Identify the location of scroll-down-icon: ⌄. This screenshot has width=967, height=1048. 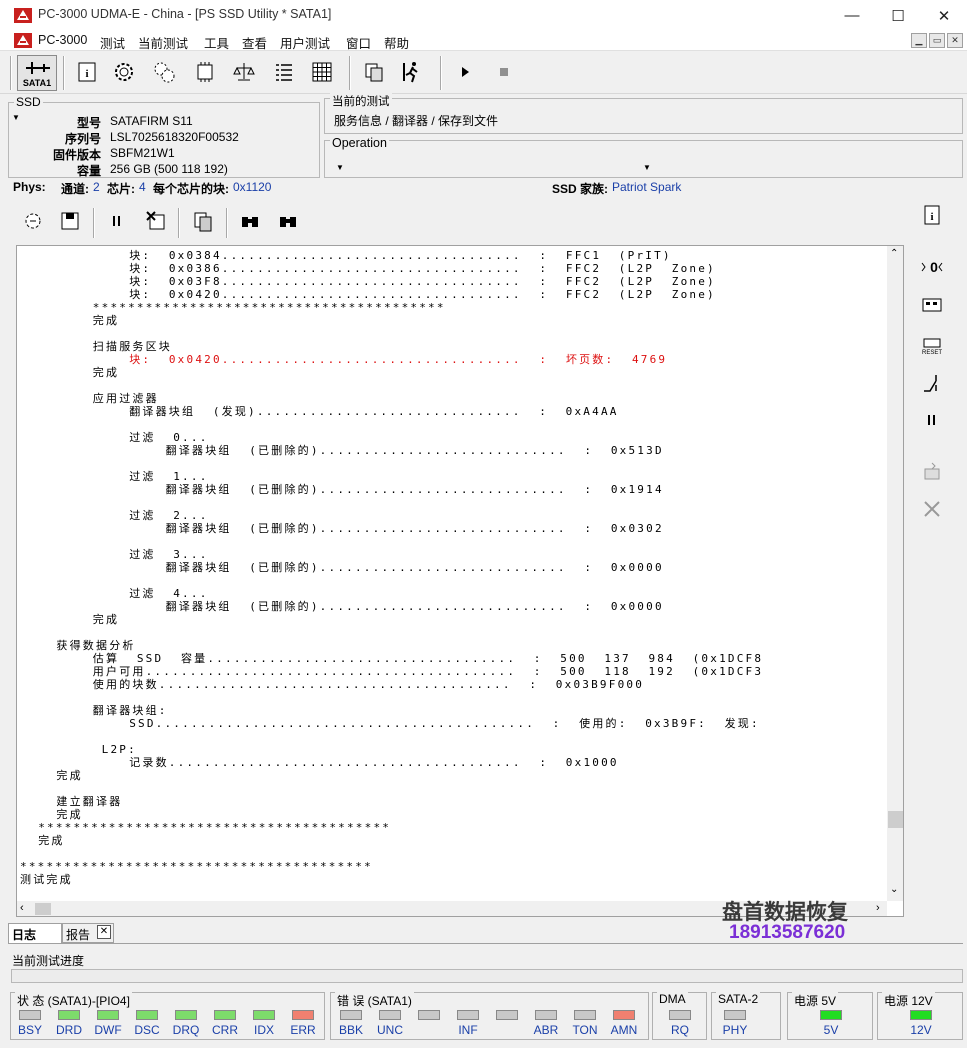
(894, 889).